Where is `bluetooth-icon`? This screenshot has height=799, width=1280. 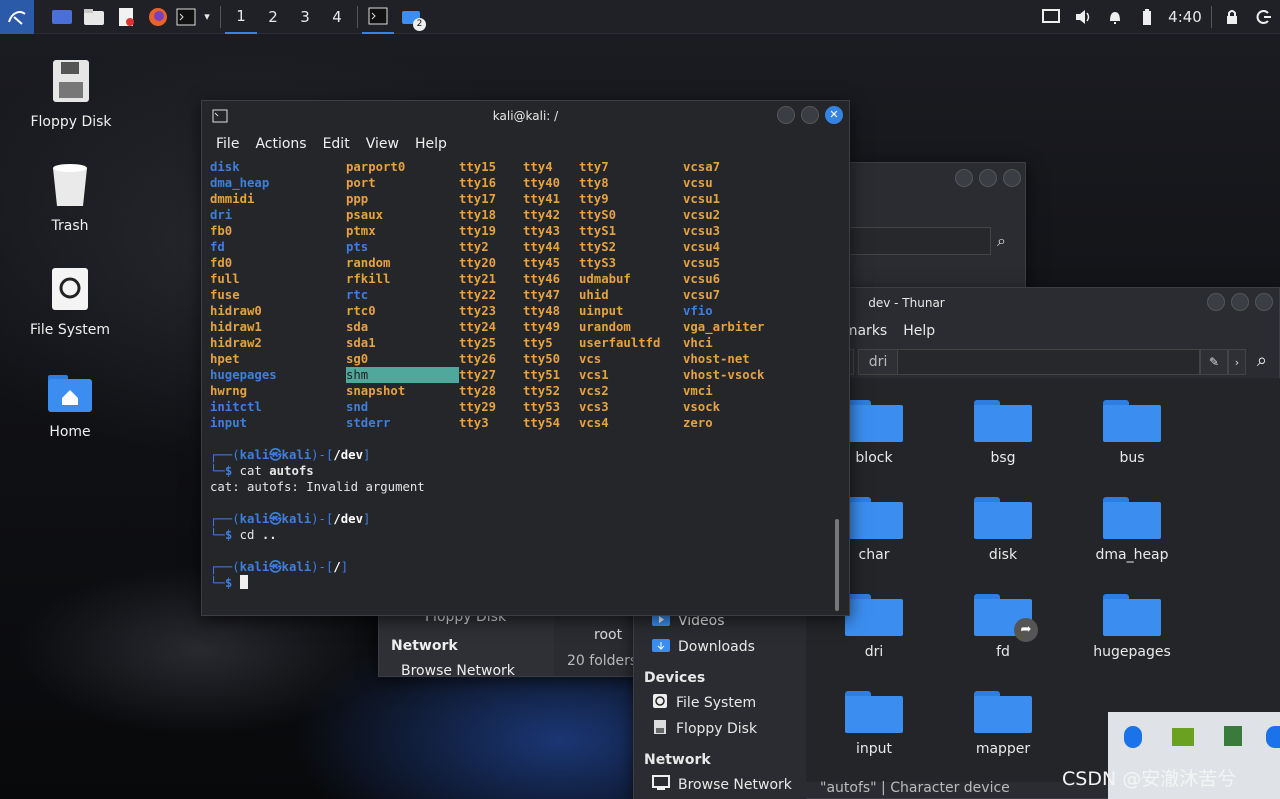 bluetooth-icon is located at coordinates (1133, 737).